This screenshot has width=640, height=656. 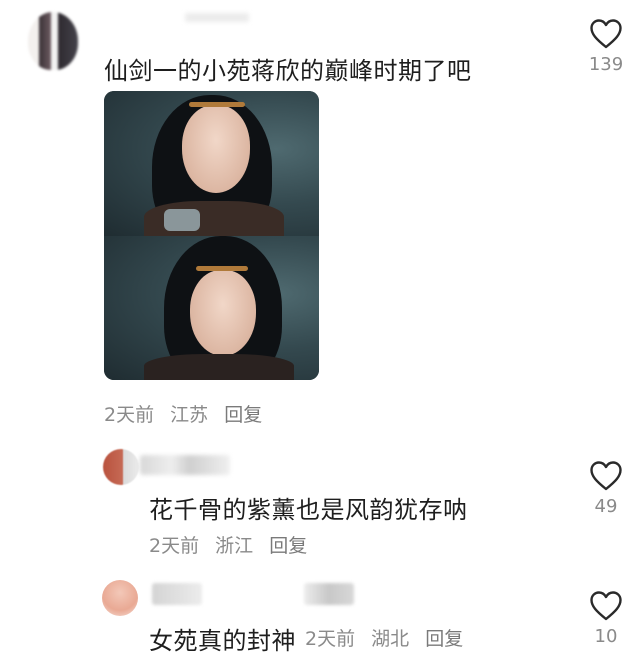 I want to click on reply-location: 浙江, so click(x=234, y=546).